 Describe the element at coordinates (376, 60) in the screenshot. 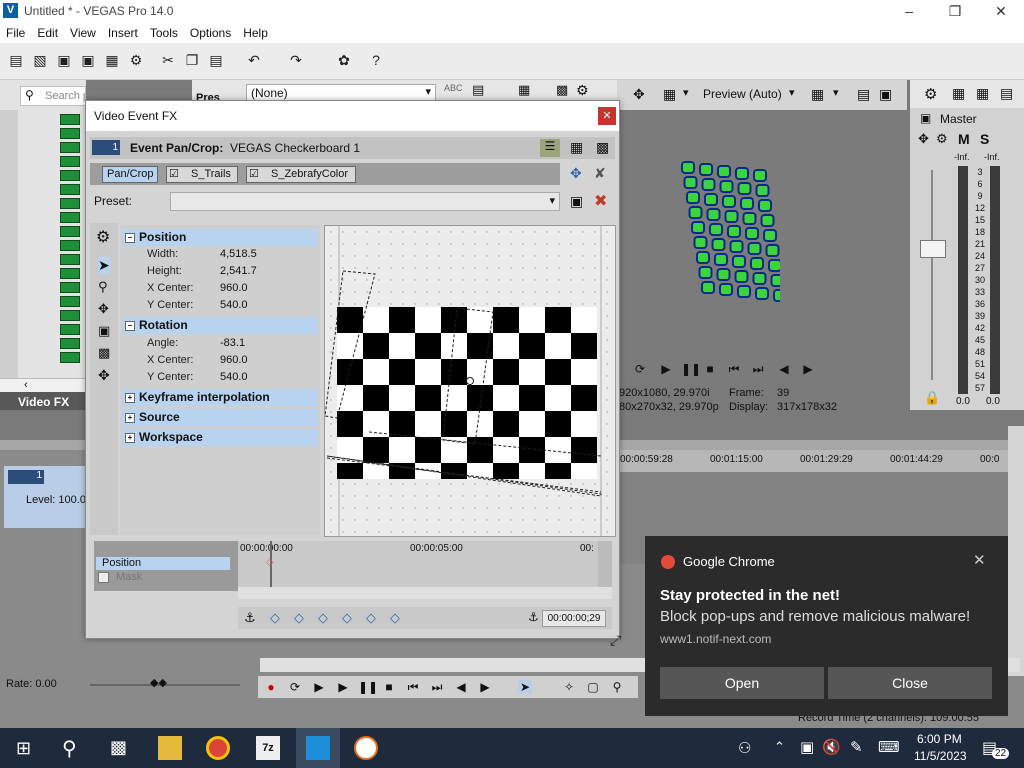

I see `help-icon: ?` at that location.